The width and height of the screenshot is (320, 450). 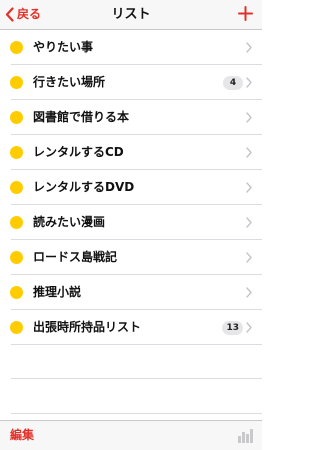 What do you see at coordinates (78, 152) in the screenshot?
I see `list-item-label: レンタルするCD` at bounding box center [78, 152].